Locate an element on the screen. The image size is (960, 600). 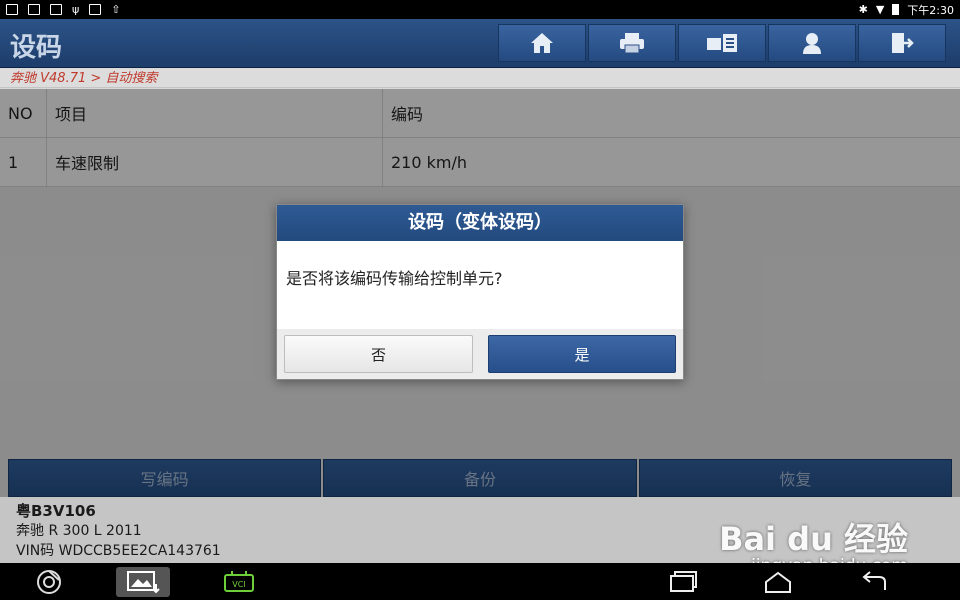
screenshot-icon is located at coordinates (143, 582).